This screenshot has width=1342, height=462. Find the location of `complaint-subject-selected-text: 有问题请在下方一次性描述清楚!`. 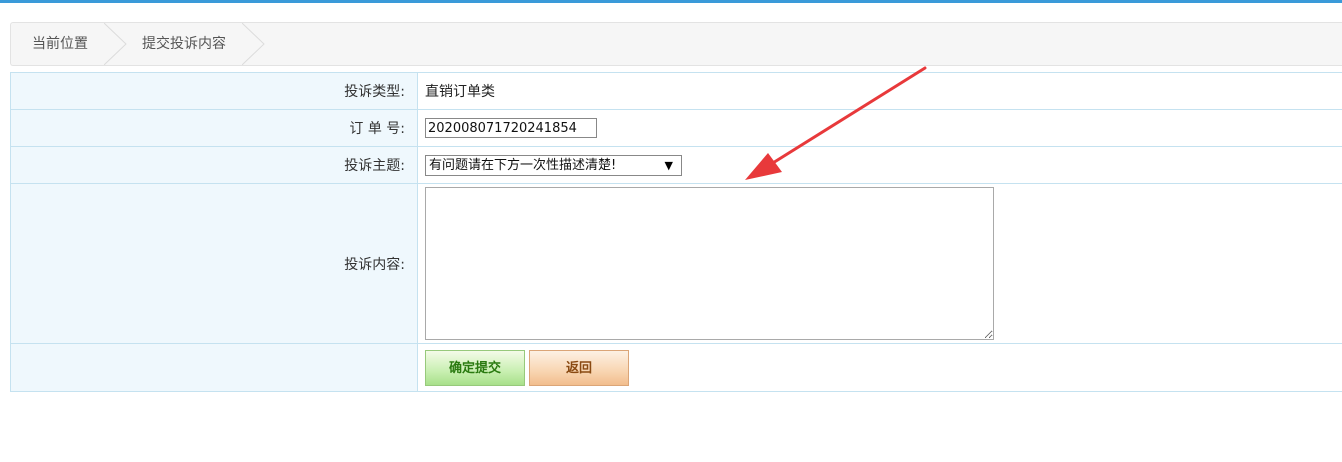

complaint-subject-selected-text: 有问题请在下方一次性描述清楚! is located at coordinates (523, 165).